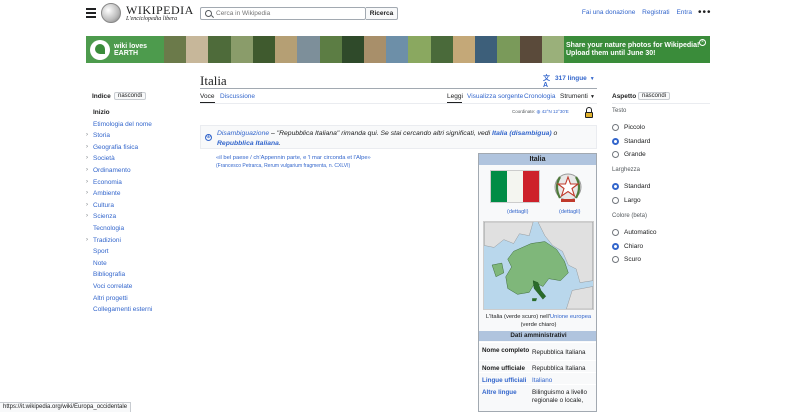 This screenshot has width=800, height=412. What do you see at coordinates (634, 127) in the screenshot?
I see `text-size-option-label: Piccolo` at bounding box center [634, 127].